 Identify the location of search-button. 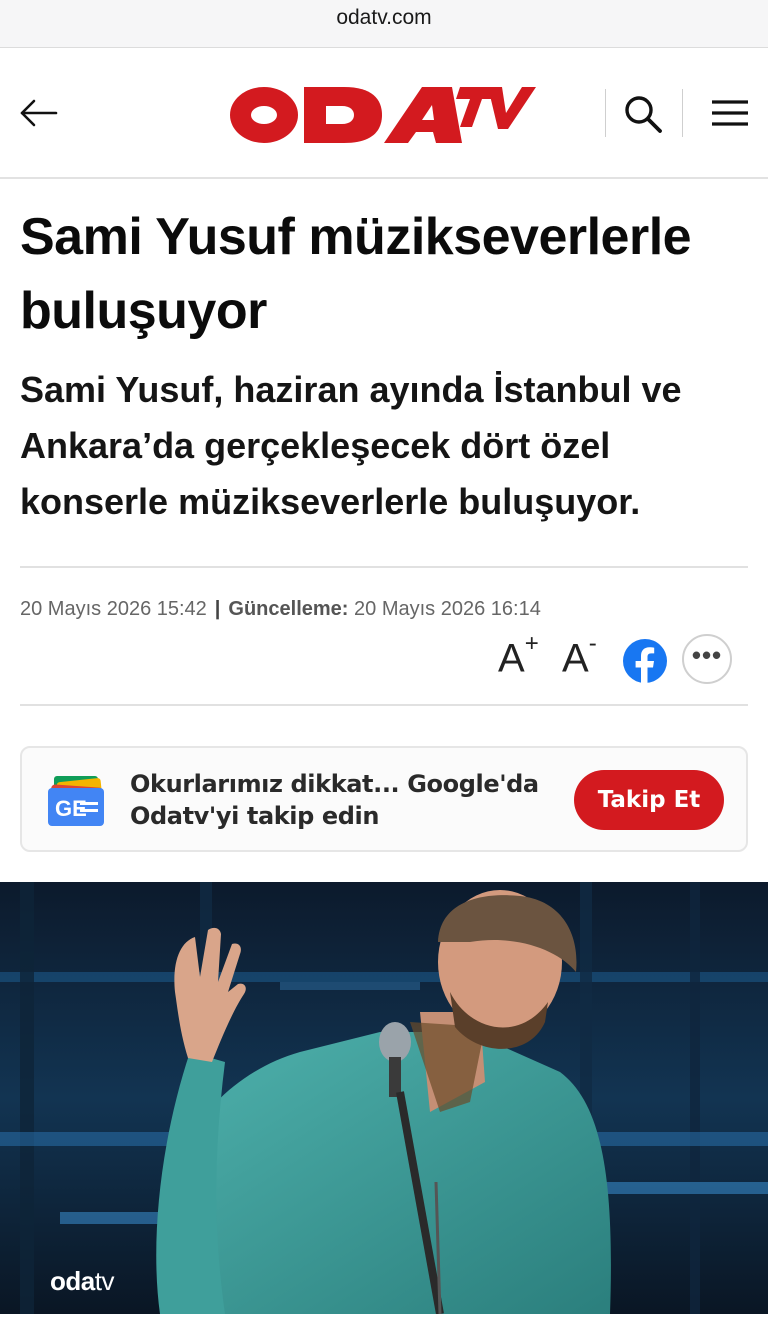
(643, 114).